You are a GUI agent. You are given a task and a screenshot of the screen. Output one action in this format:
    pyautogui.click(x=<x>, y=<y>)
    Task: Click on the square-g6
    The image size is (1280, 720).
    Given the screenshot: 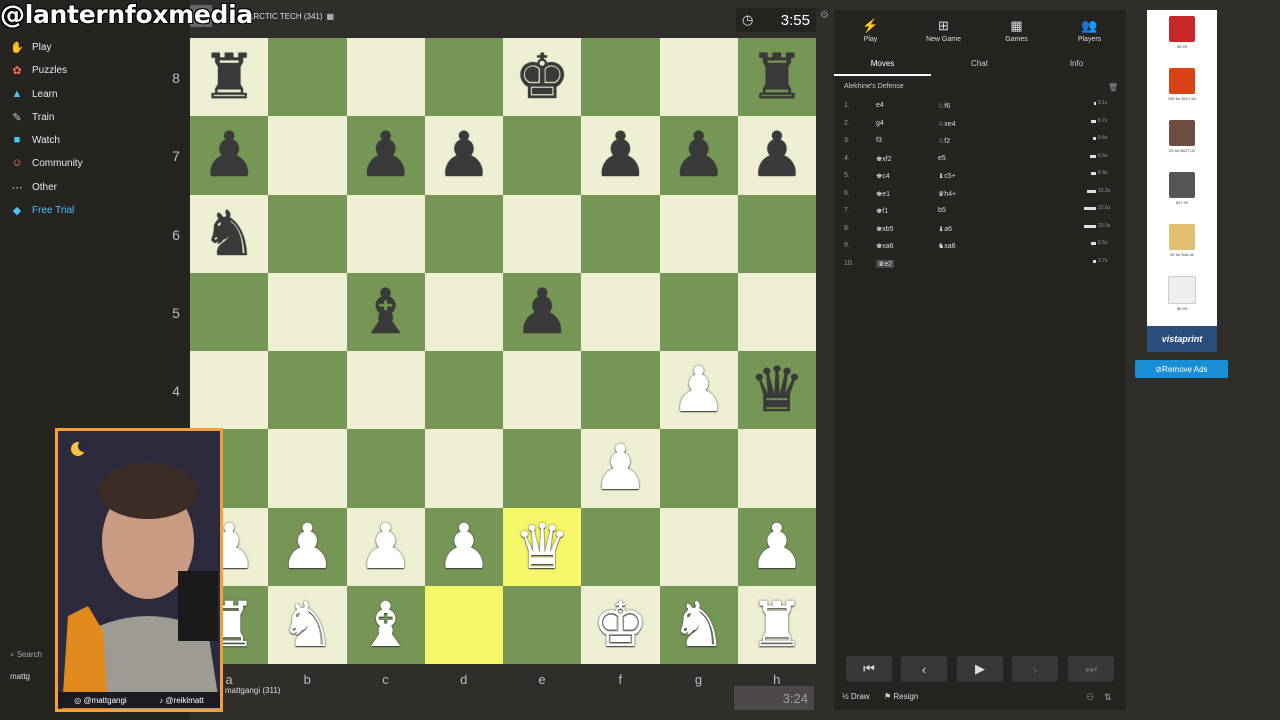 What is the action you would take?
    pyautogui.click(x=698, y=233)
    